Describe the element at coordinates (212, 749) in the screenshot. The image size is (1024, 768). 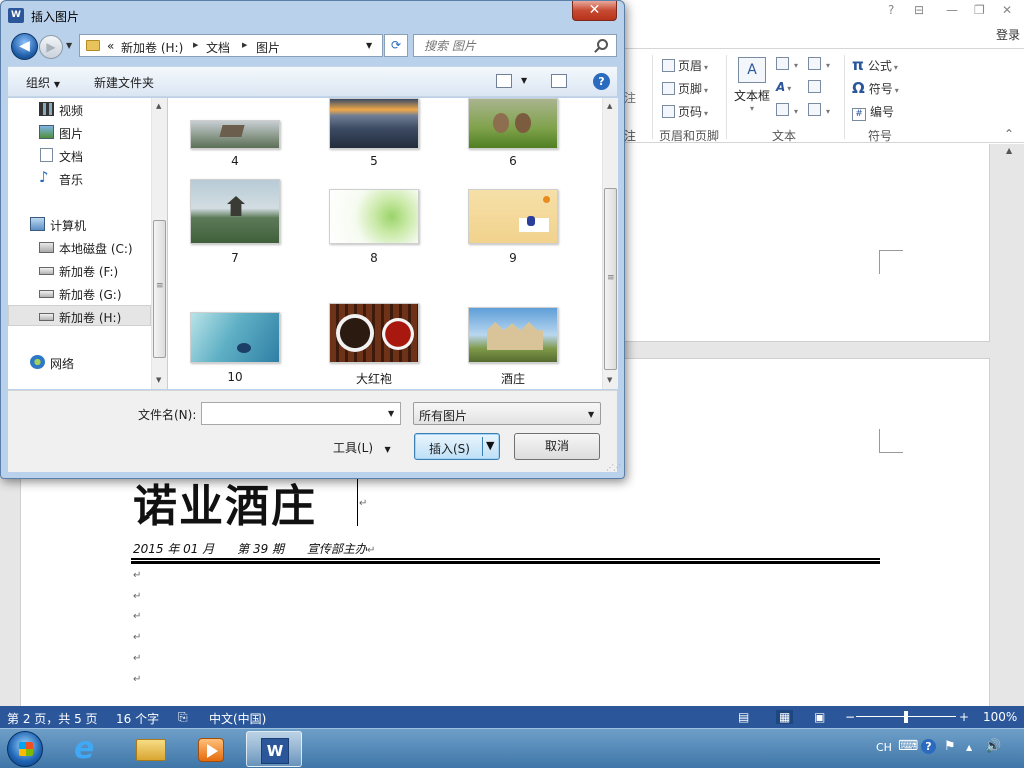
I see `taskbar-media-player` at that location.